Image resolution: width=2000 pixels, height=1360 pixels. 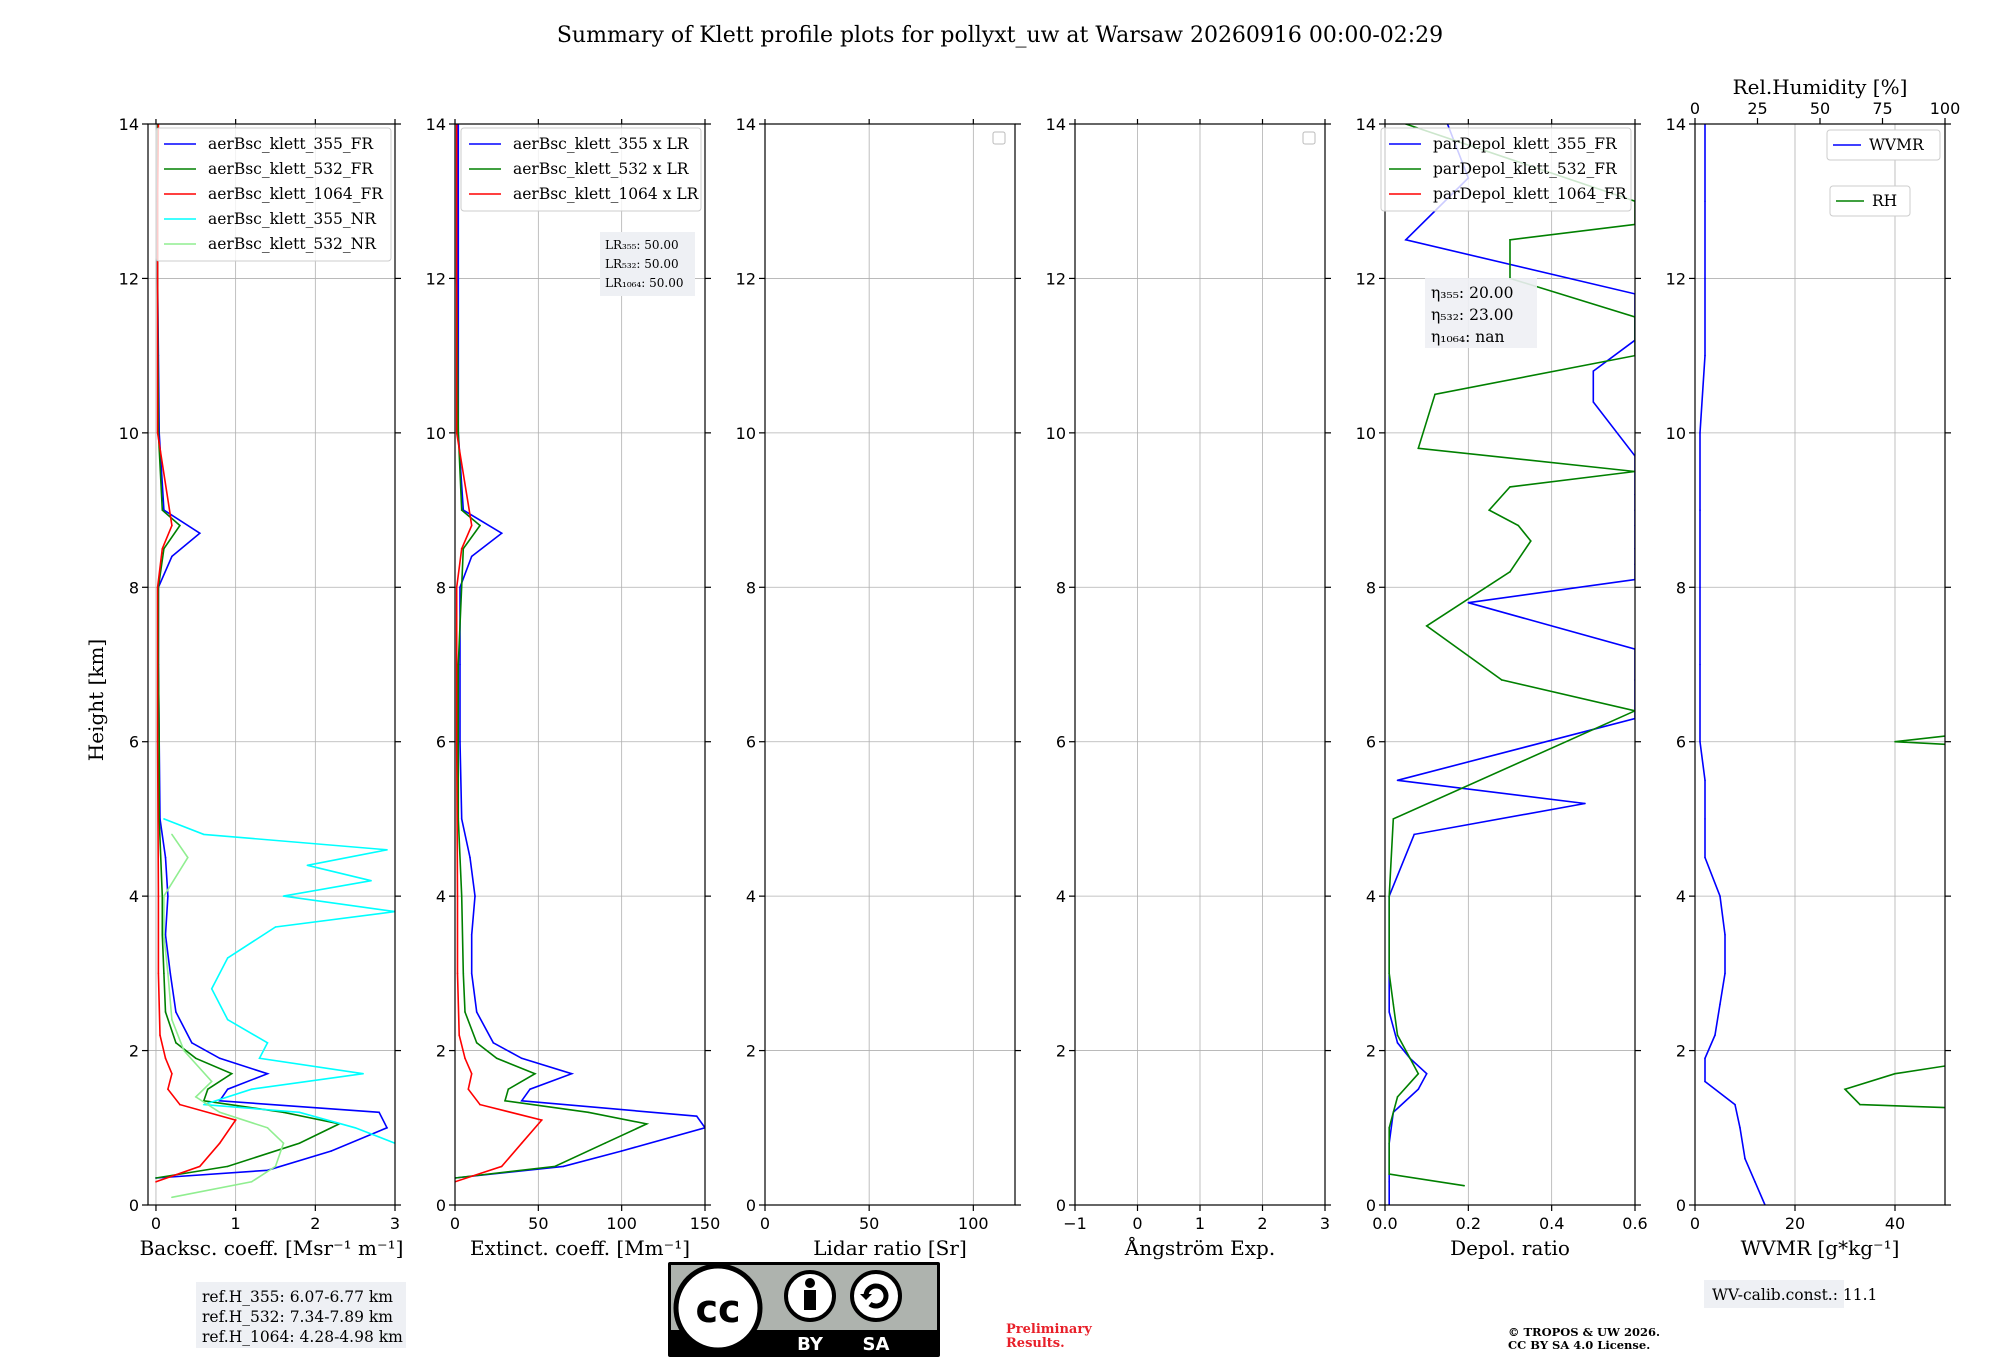 What do you see at coordinates (1681, 1051) in the screenshot?
I see `y-tick-label: 2` at bounding box center [1681, 1051].